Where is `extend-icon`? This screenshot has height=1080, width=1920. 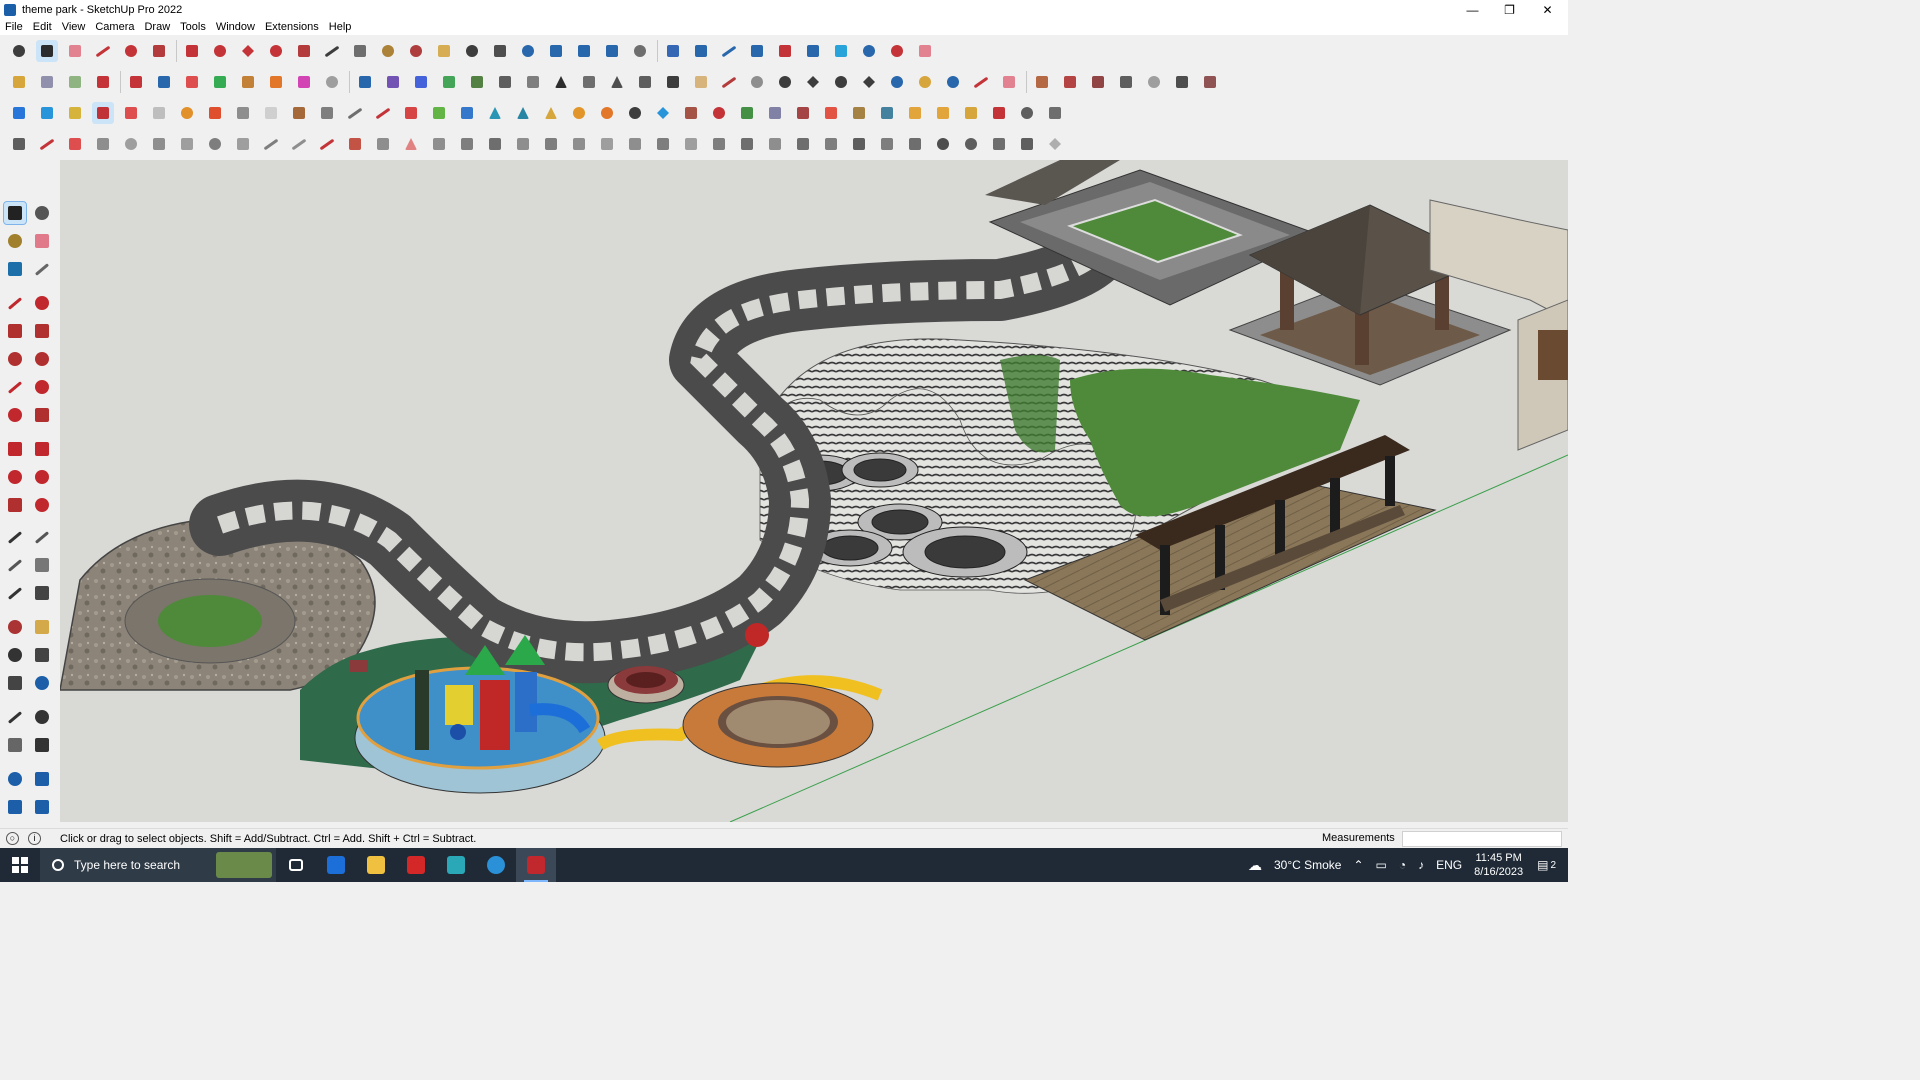 extend-icon is located at coordinates (981, 82).